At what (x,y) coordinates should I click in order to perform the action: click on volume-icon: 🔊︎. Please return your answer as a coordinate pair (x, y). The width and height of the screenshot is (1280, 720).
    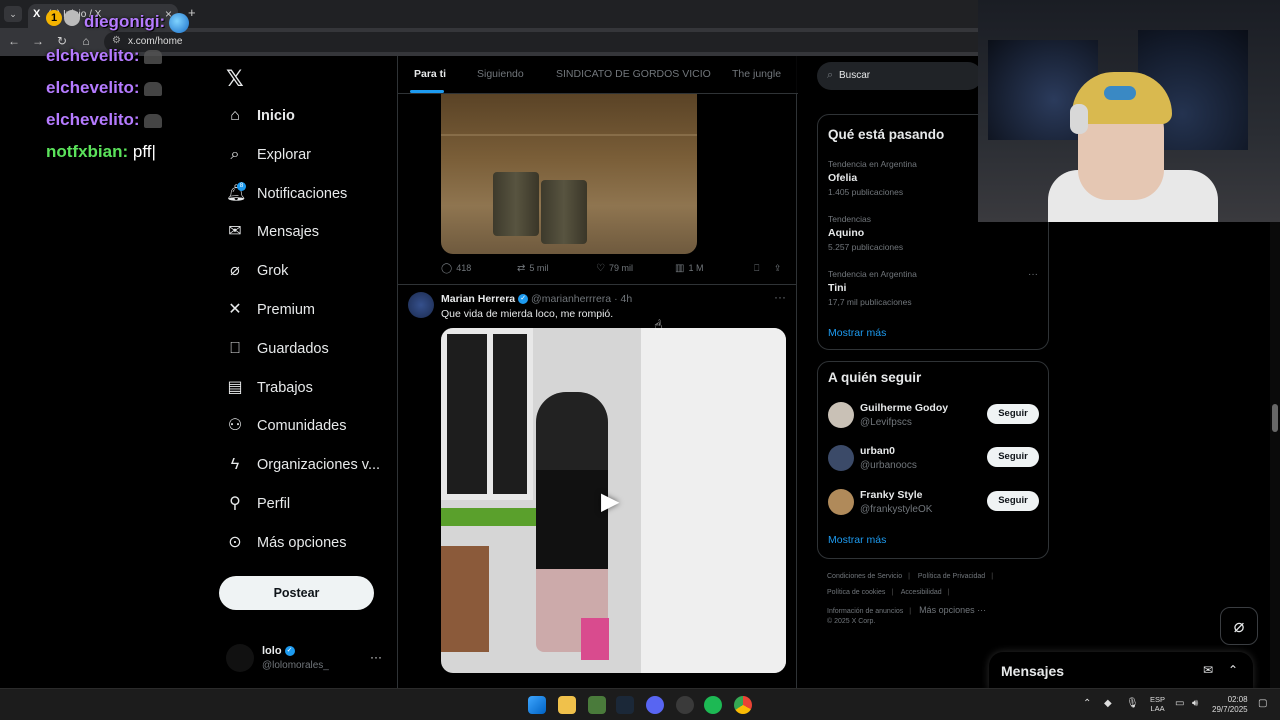
    Looking at the image, I should click on (1195, 703).